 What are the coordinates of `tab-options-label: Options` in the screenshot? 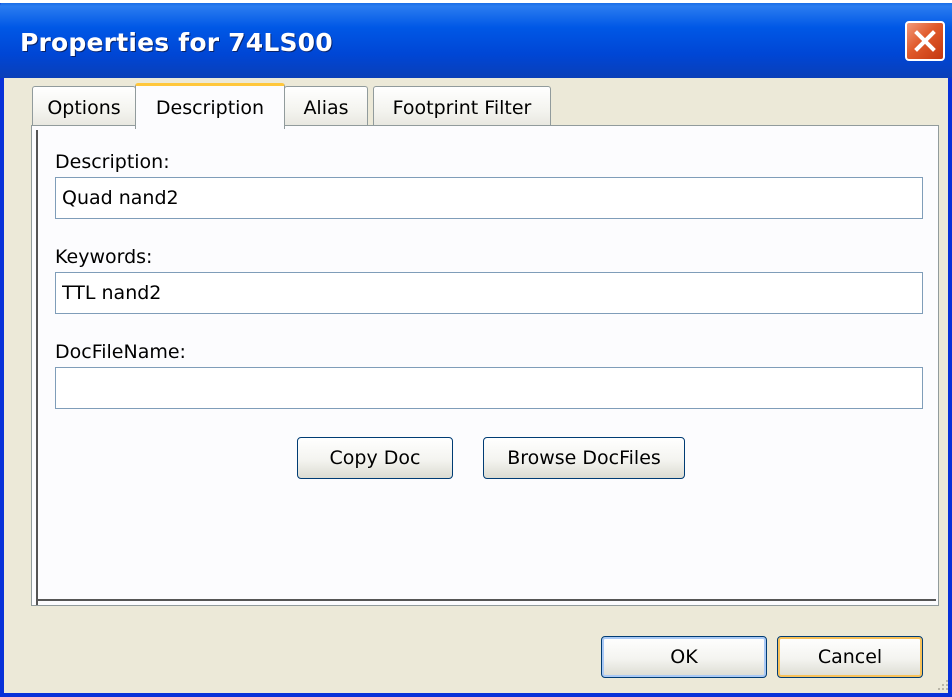 It's located at (84, 107).